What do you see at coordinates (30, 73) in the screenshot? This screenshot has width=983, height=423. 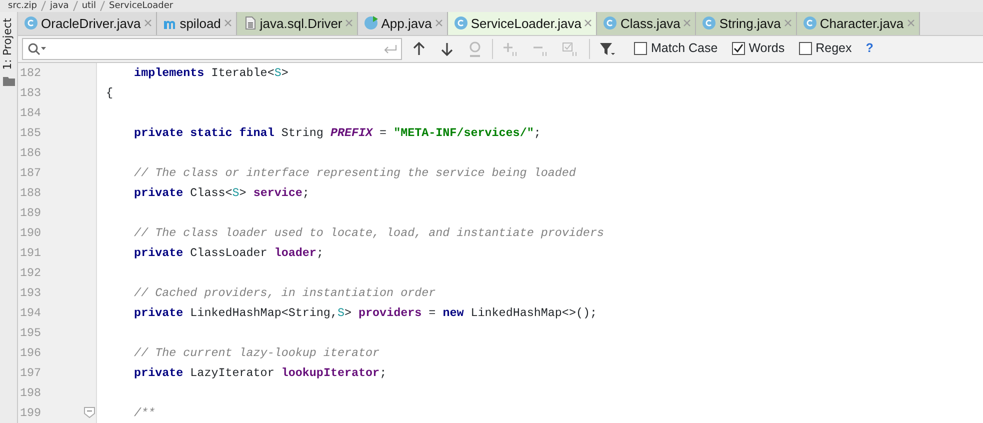 I see `line-number: 182` at bounding box center [30, 73].